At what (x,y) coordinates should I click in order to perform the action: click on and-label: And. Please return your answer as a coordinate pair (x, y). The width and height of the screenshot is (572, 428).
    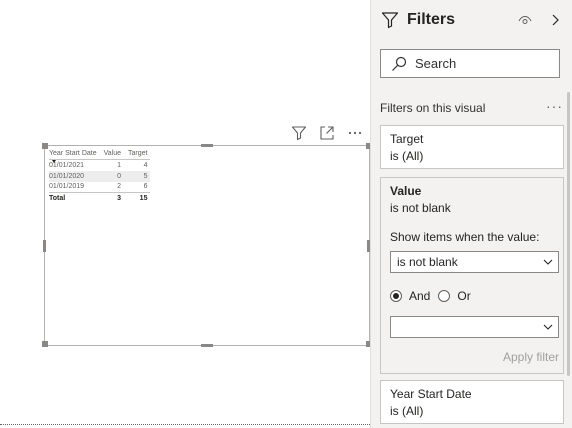
    Looking at the image, I should click on (420, 296).